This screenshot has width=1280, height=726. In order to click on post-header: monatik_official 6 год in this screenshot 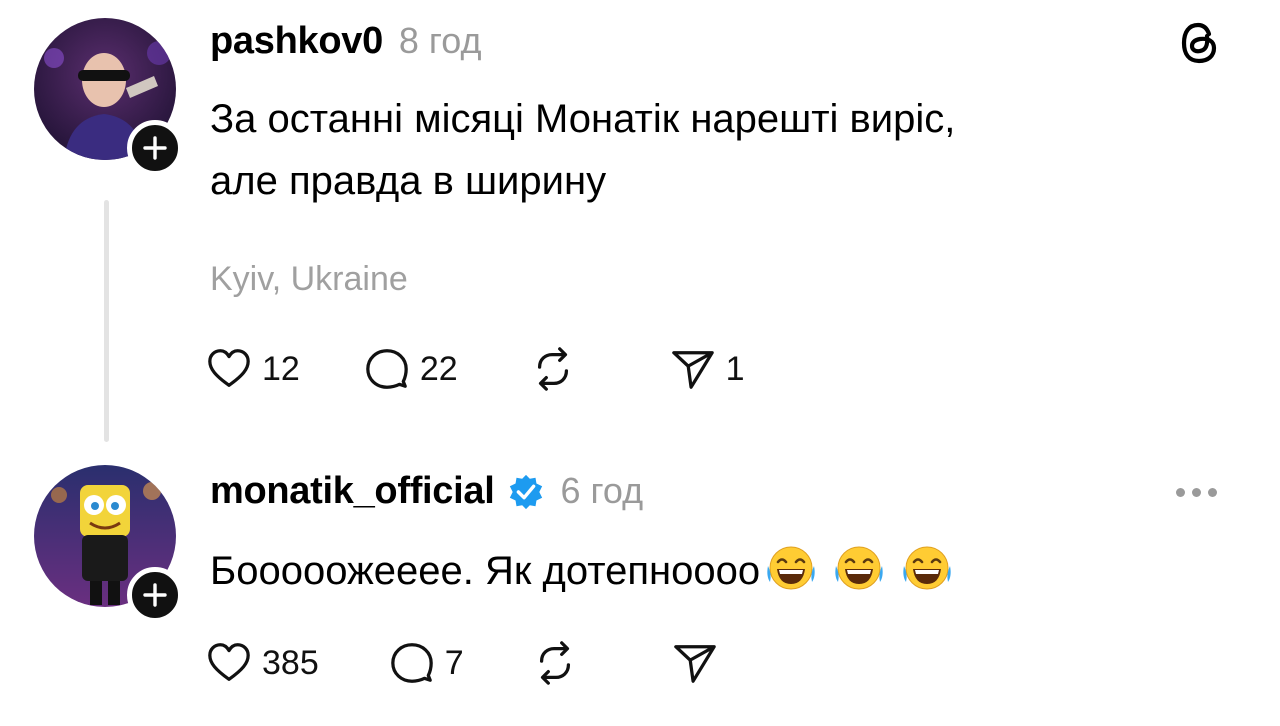, I will do `click(426, 491)`.